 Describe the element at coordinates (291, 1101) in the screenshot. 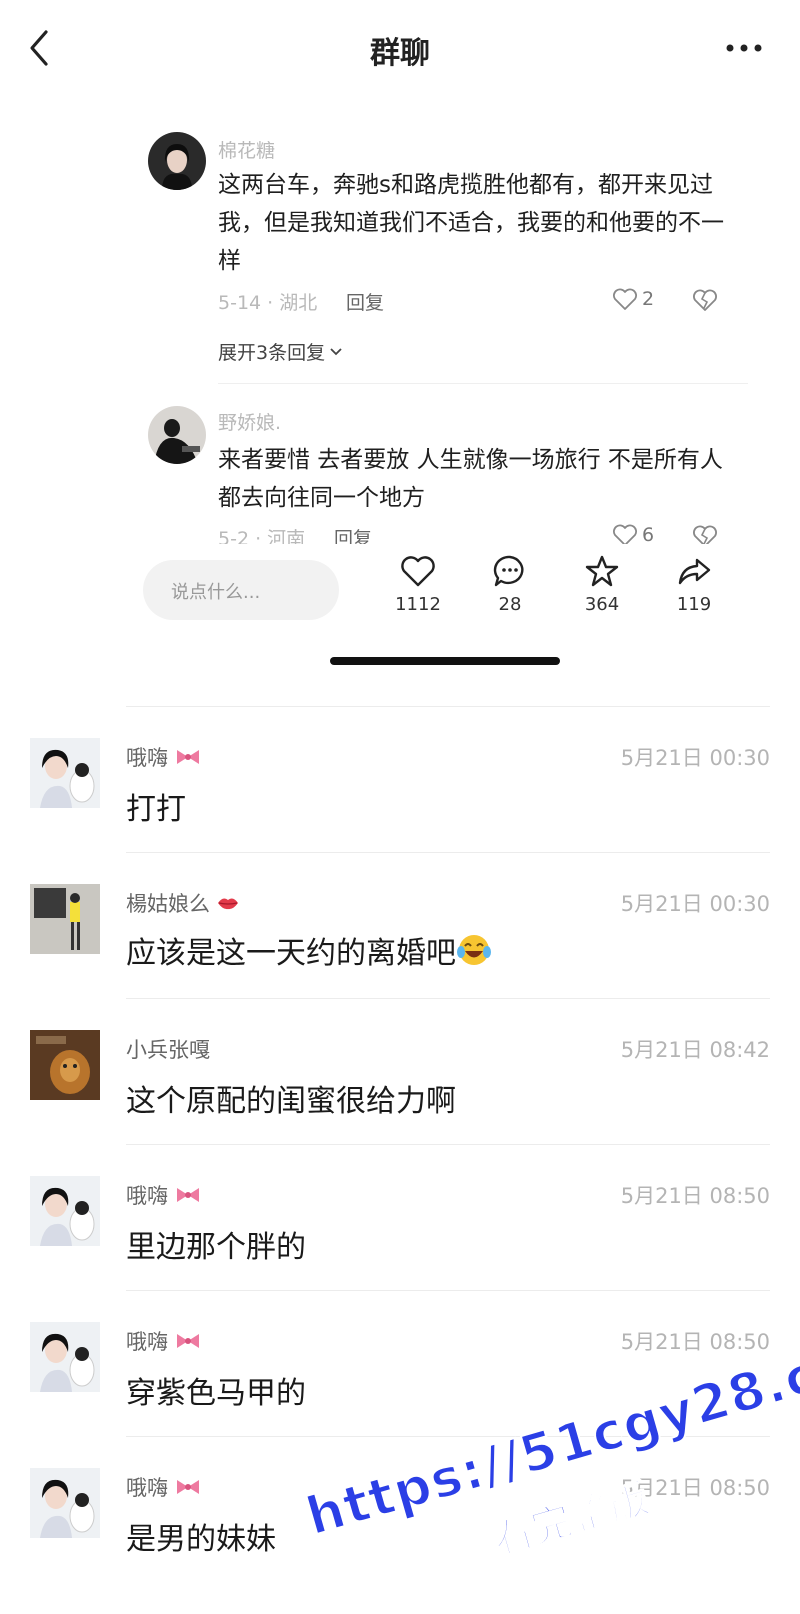

I see `comment-text: 这个原配的闺蜜很给力啊` at that location.